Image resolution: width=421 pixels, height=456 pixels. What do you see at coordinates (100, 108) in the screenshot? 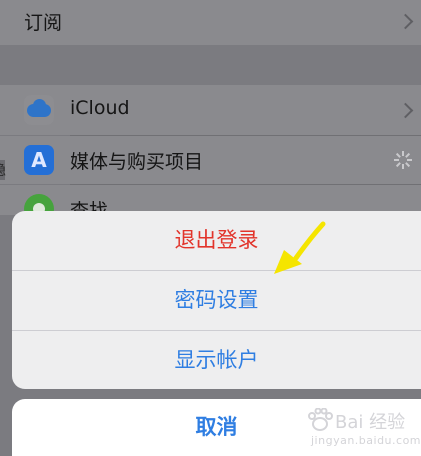
I see `icloud-label: iCloud` at bounding box center [100, 108].